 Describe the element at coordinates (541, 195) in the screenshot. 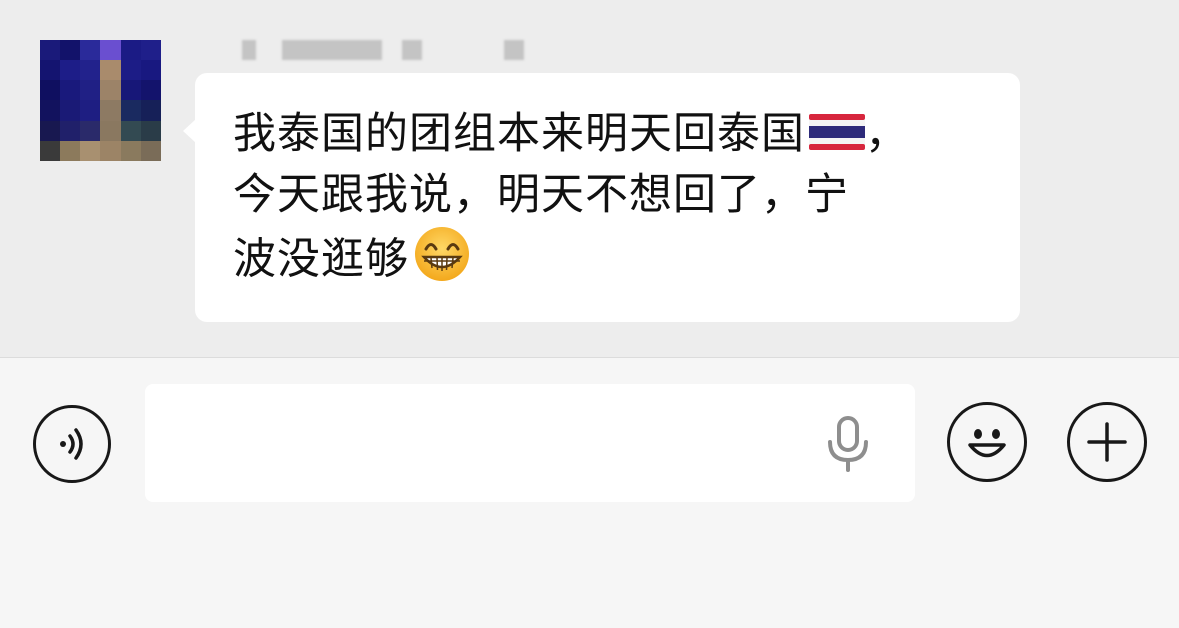

I see `message-line-2: 今天跟我说，明天不想回了，宁` at that location.